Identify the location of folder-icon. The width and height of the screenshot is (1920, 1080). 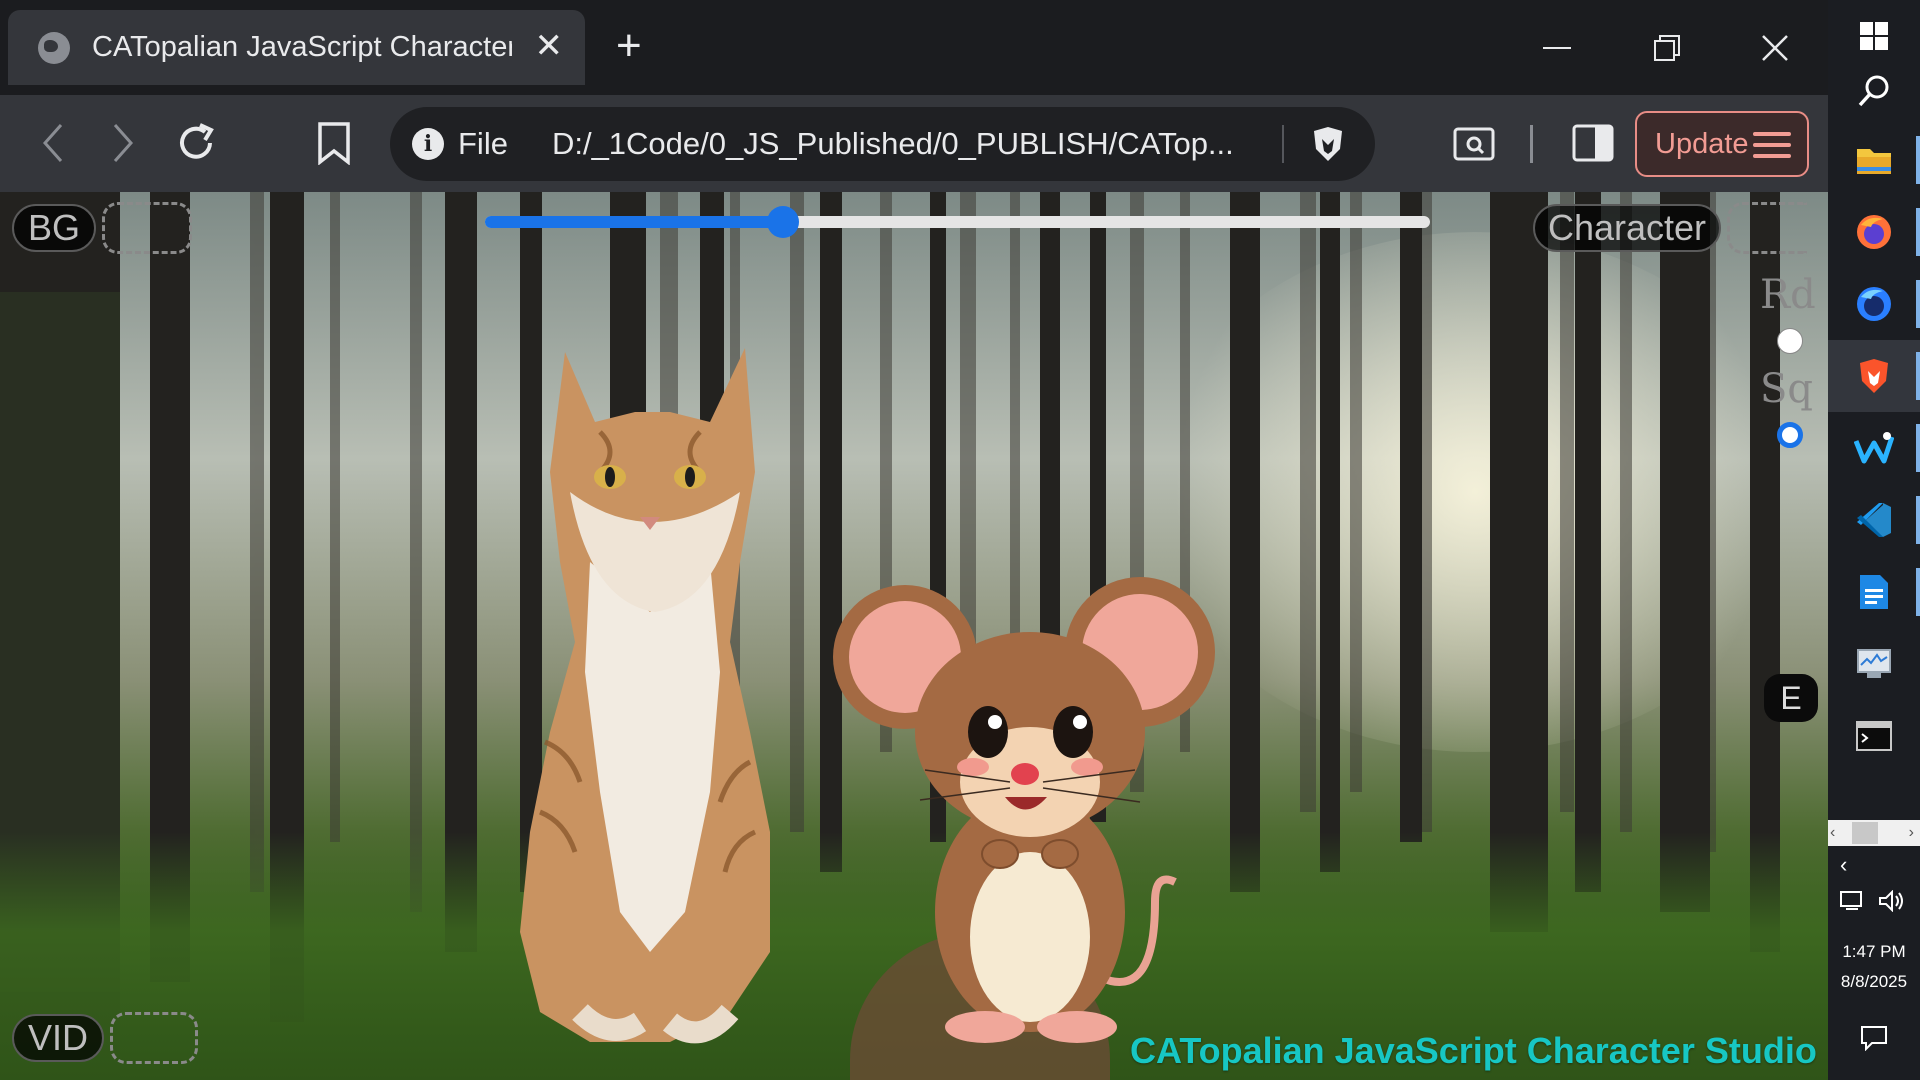
(1874, 161).